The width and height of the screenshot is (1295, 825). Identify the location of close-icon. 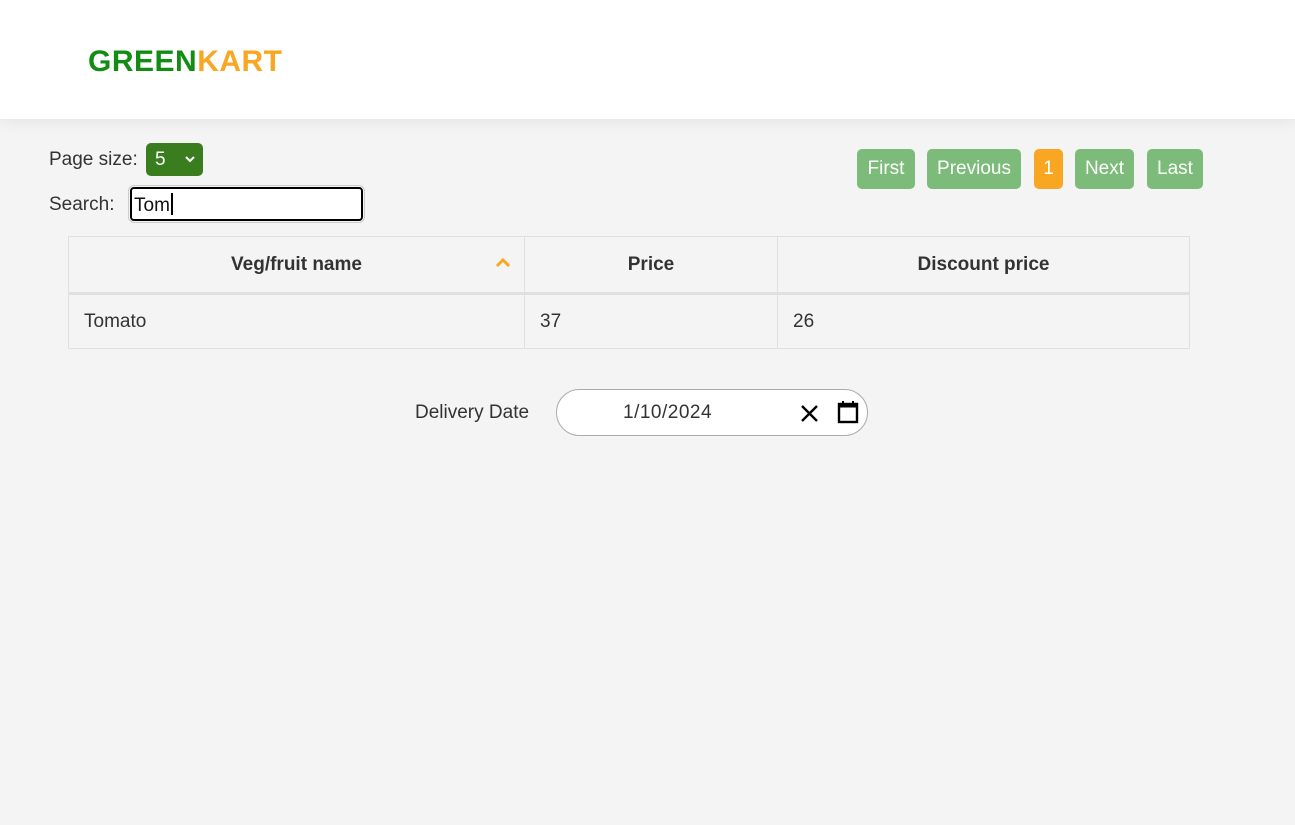
(809, 413).